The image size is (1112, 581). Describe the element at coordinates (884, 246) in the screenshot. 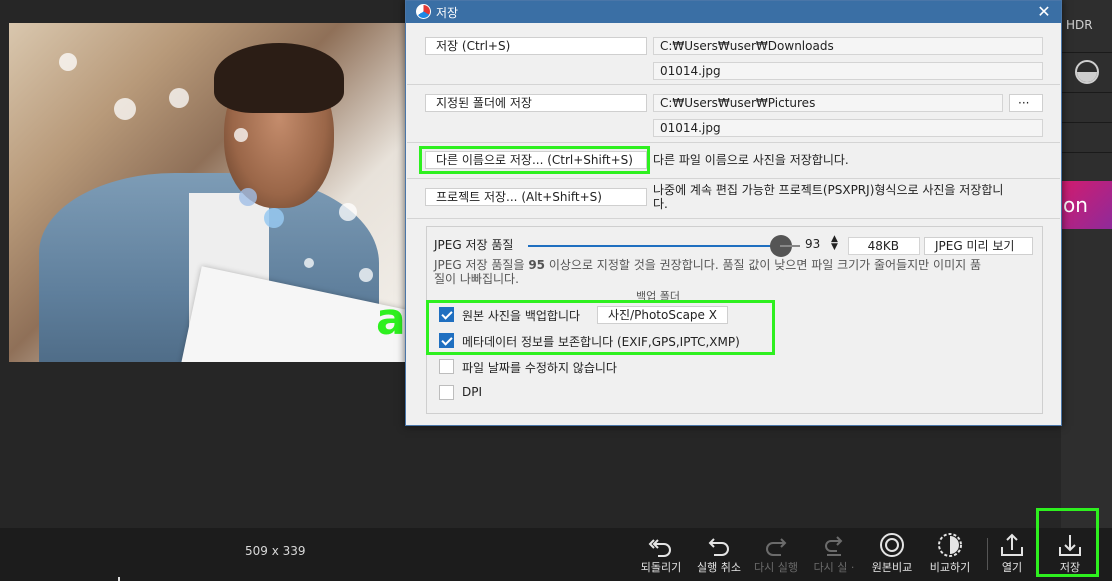

I see `jpeg-file-size: 48KB` at that location.